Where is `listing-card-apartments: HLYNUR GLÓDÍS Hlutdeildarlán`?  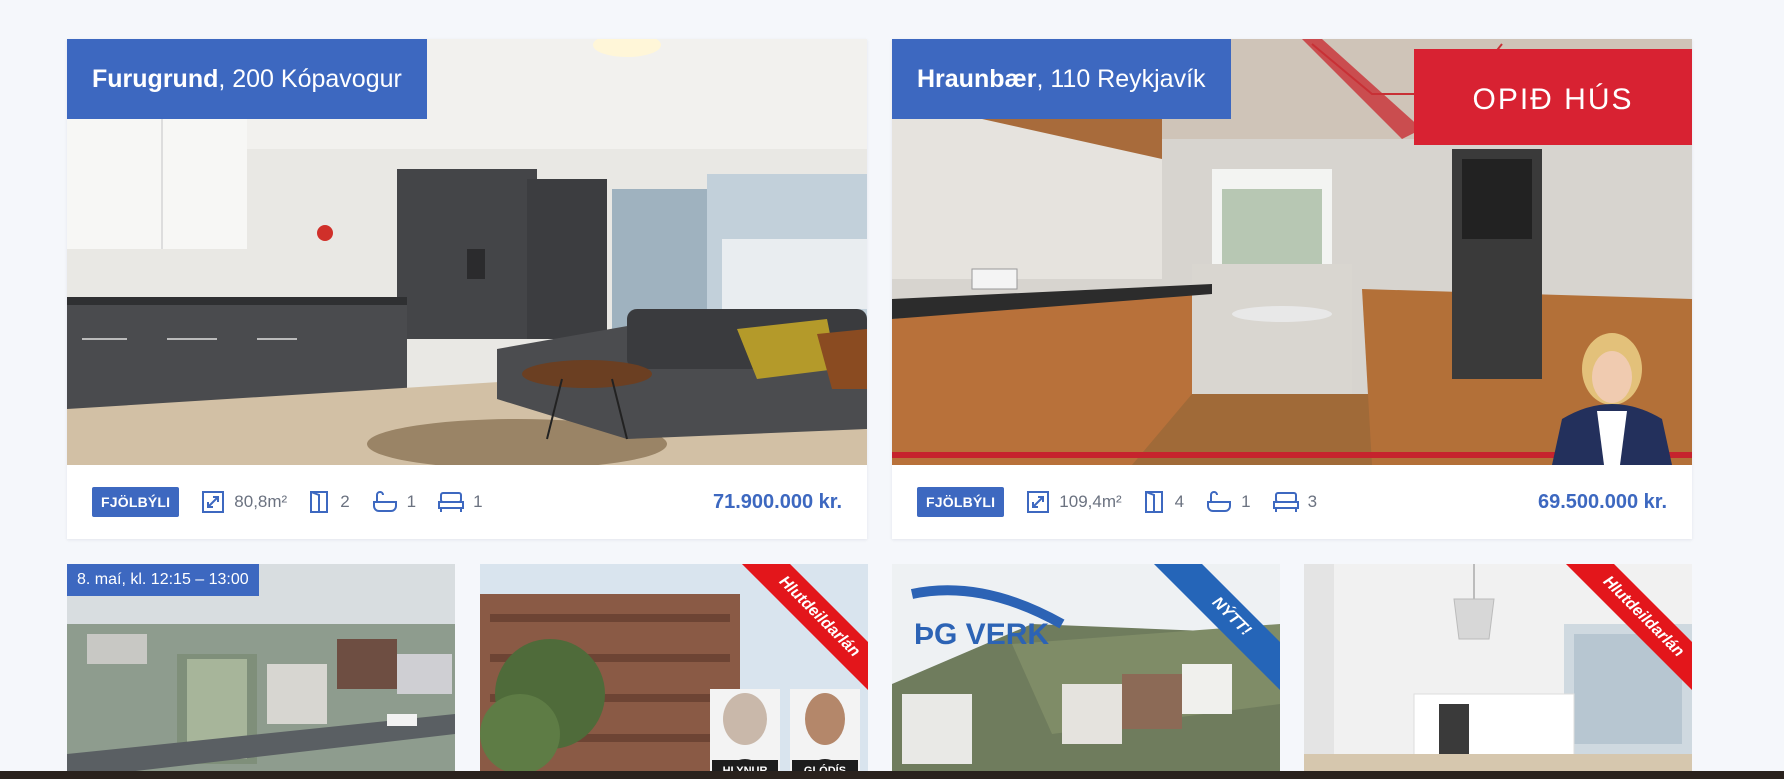 listing-card-apartments: HLYNUR GLÓDÍS Hlutdeildarlán is located at coordinates (674, 671).